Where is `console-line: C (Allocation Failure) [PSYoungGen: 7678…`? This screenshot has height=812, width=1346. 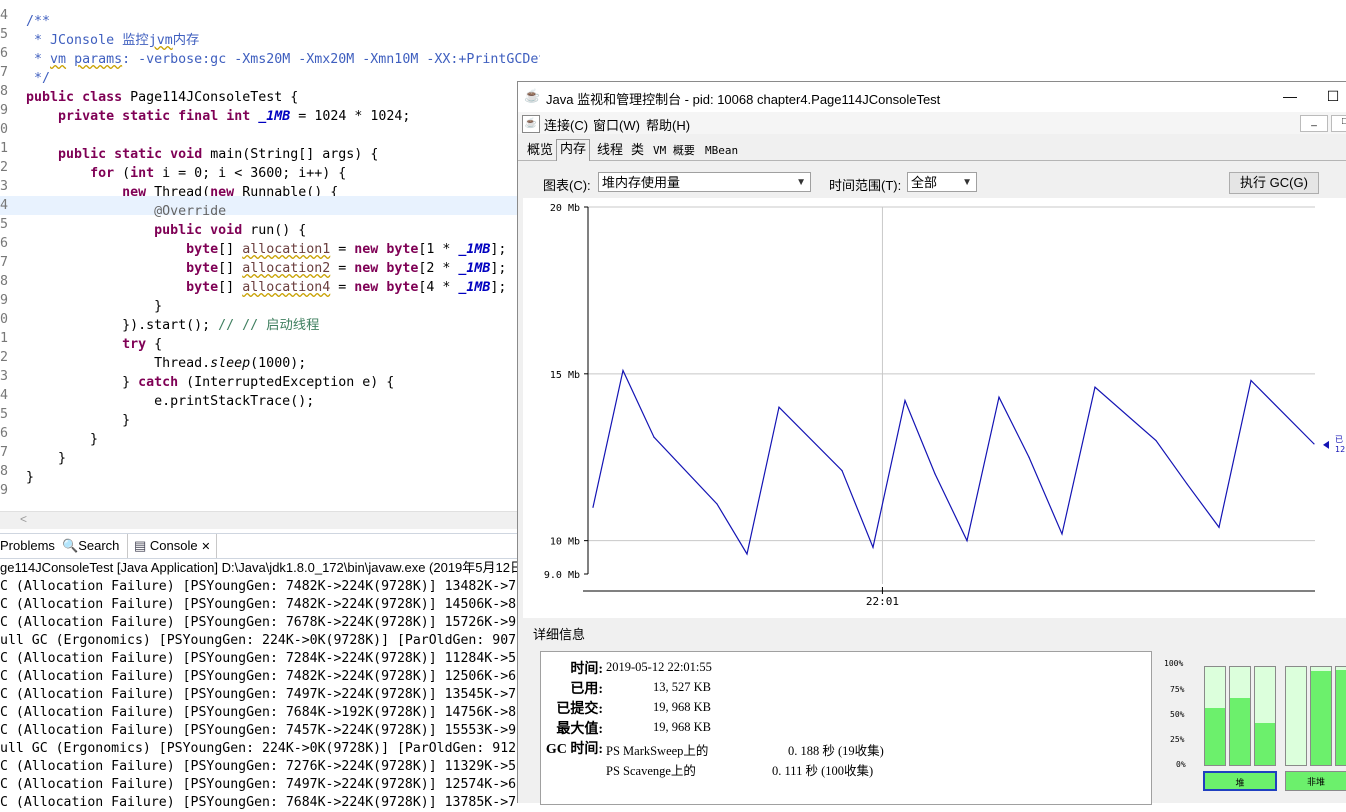 console-line: C (Allocation Failure) [PSYoungGen: 7678… is located at coordinates (258, 622).